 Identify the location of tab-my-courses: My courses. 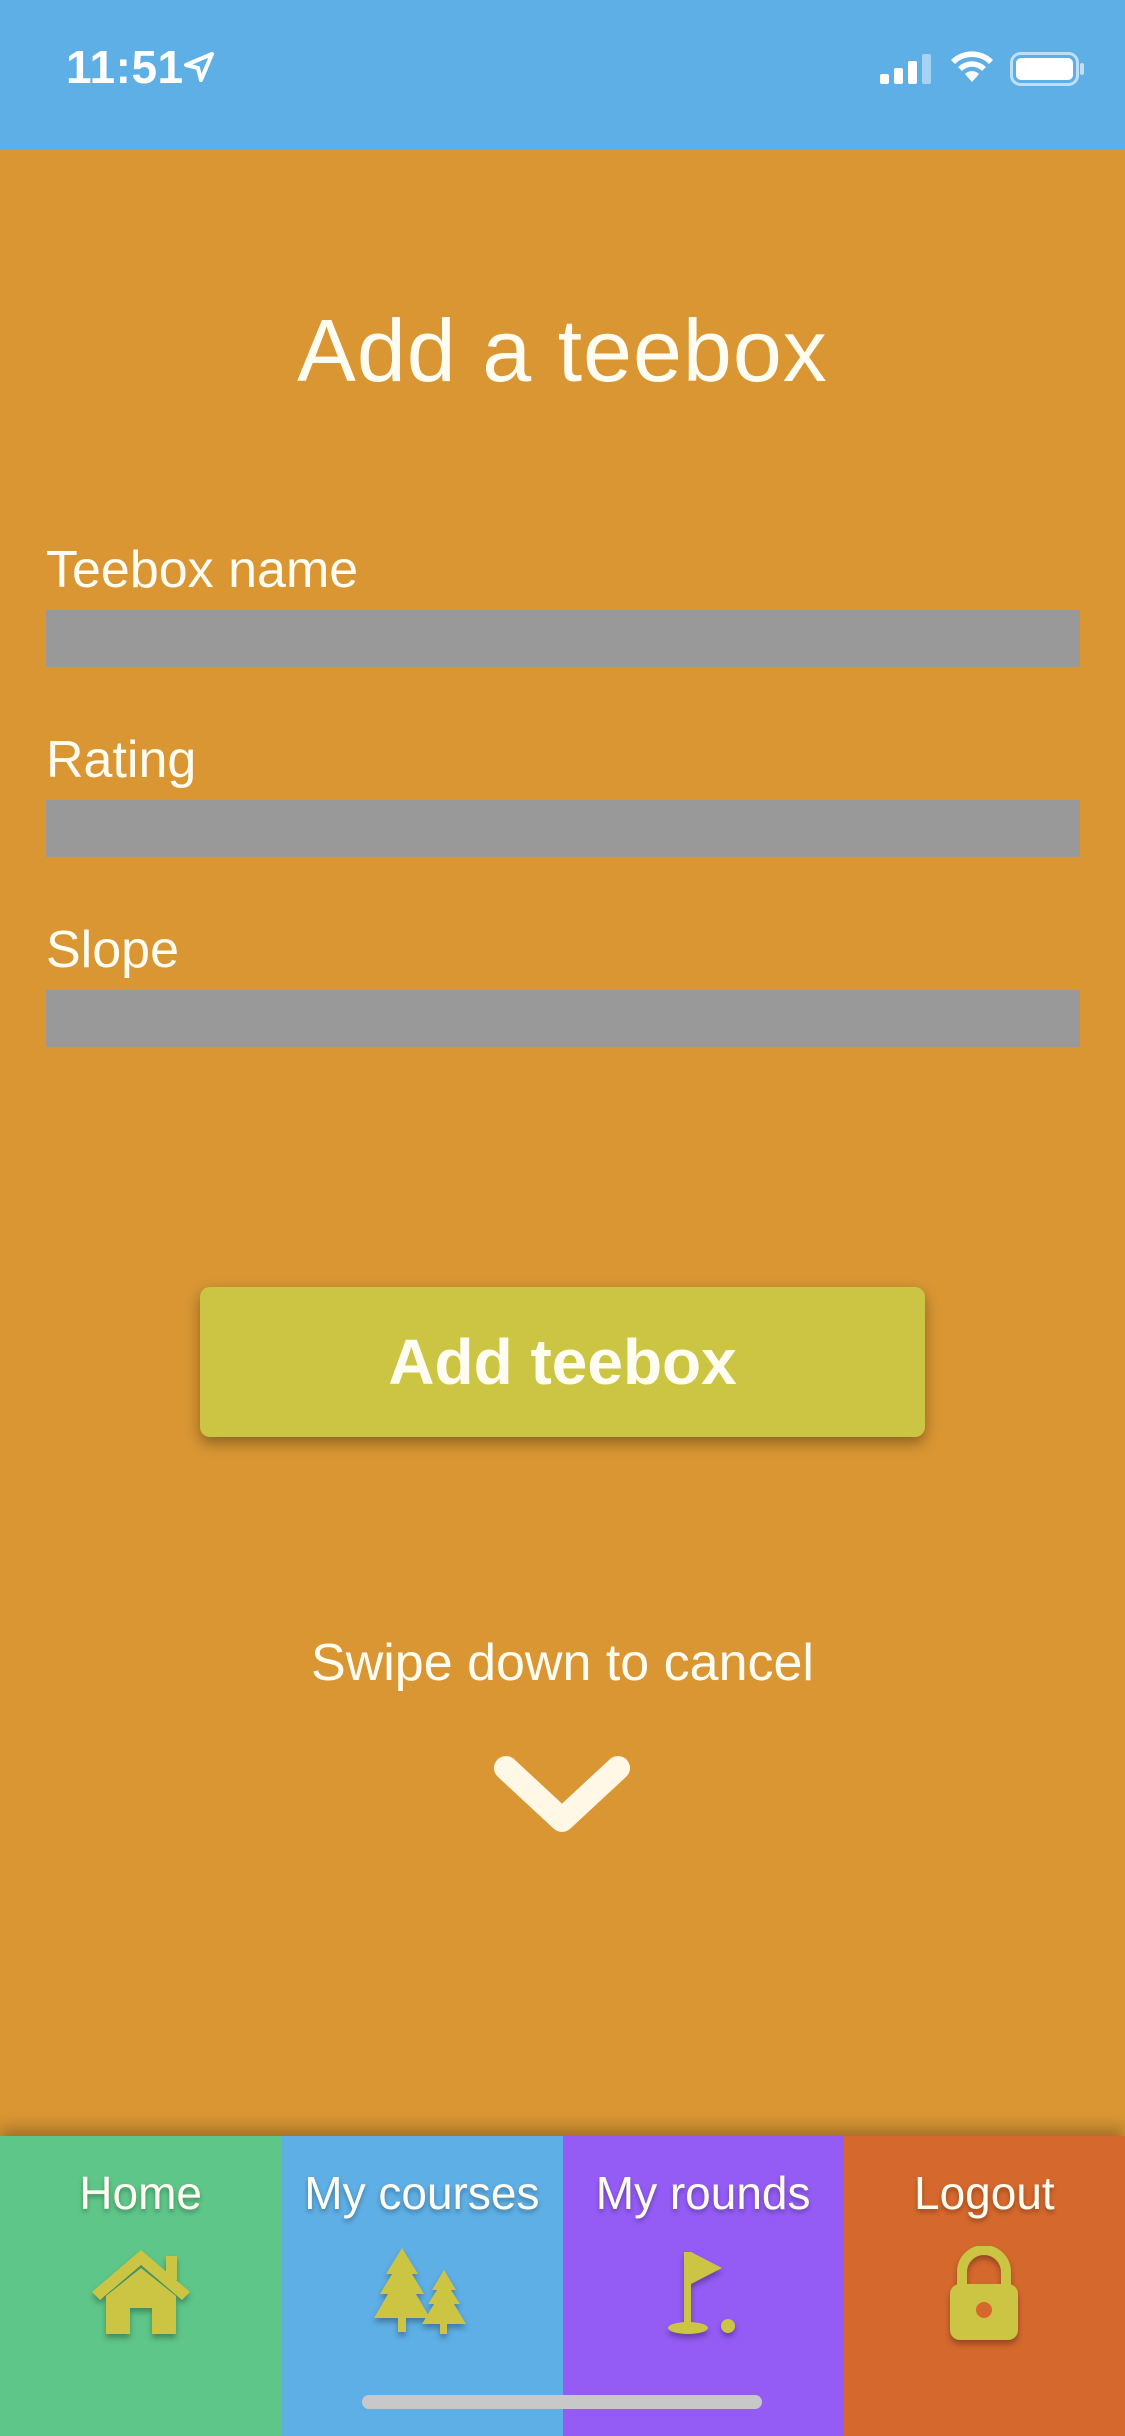
(422, 2286).